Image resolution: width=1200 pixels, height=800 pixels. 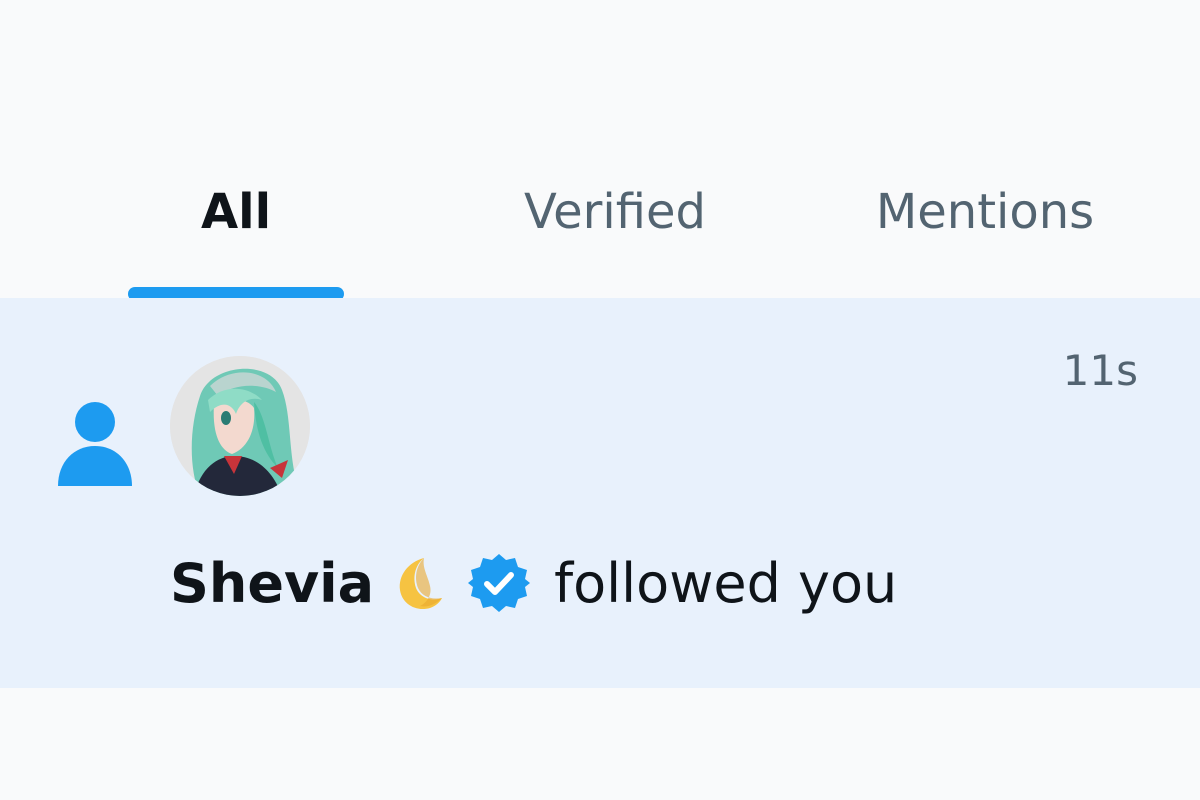 I want to click on crescent-moon-icon, so click(x=421, y=584).